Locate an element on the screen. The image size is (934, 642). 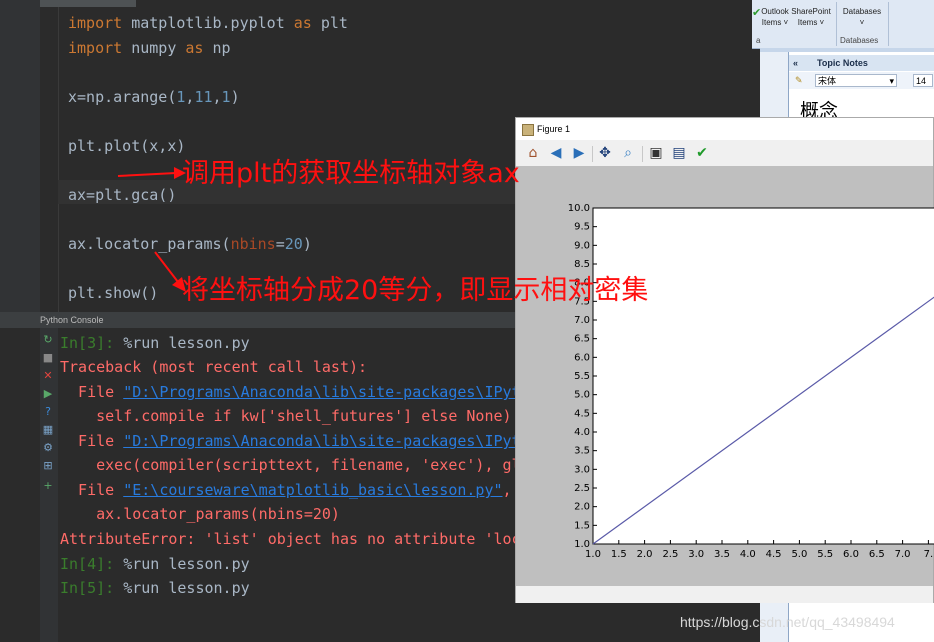
arrow-1-line is located at coordinates (147, 174).